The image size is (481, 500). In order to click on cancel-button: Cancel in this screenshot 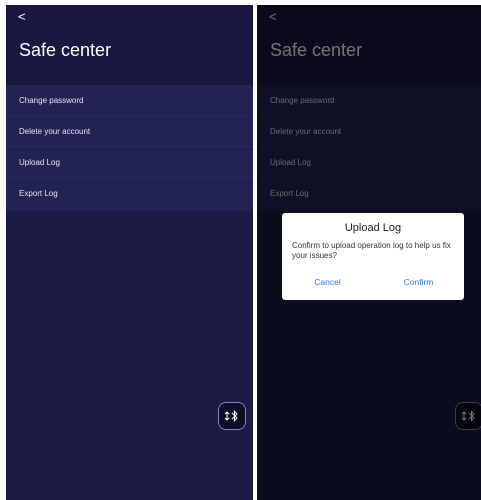, I will do `click(327, 282)`.